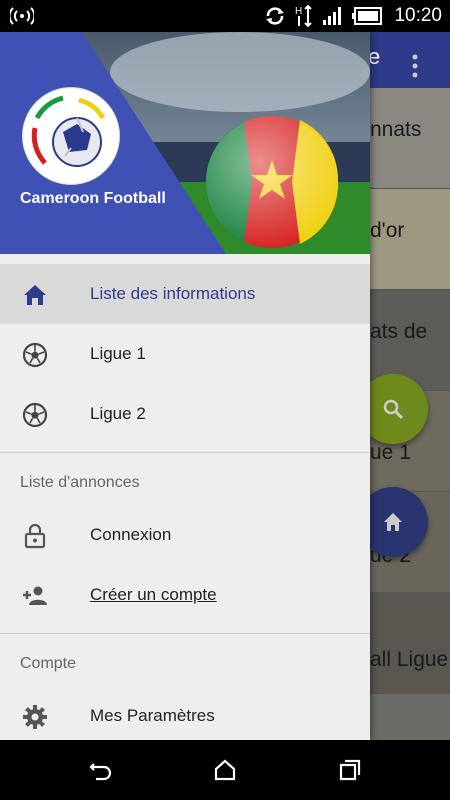 The height and width of the screenshot is (800, 450). Describe the element at coordinates (185, 414) in the screenshot. I see `menu-item-ligue-2: Ligue 2` at that location.